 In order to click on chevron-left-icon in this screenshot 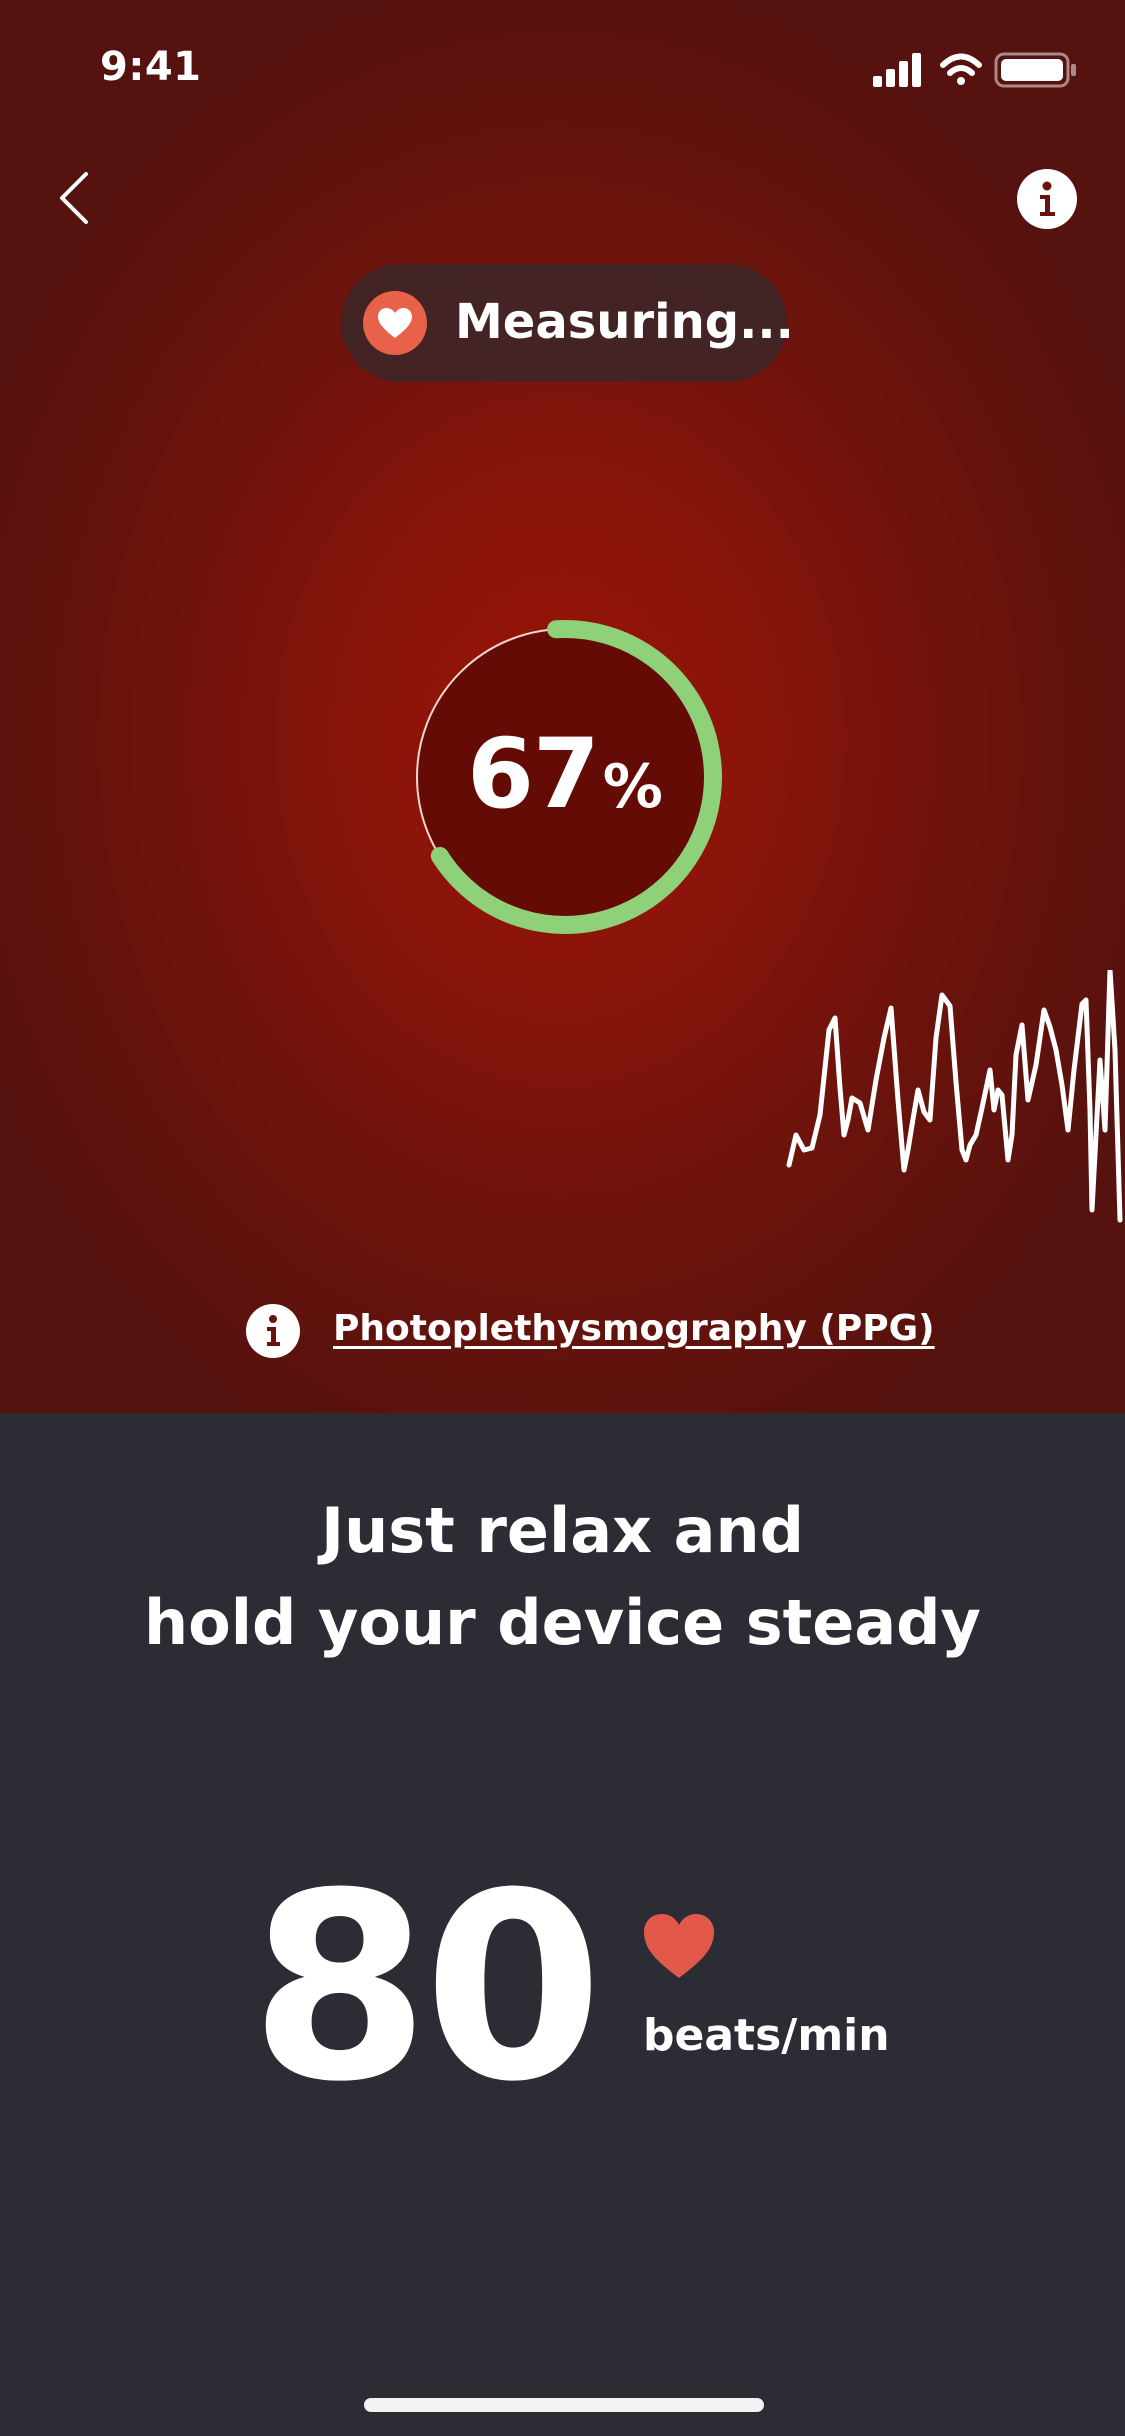, I will do `click(74, 198)`.